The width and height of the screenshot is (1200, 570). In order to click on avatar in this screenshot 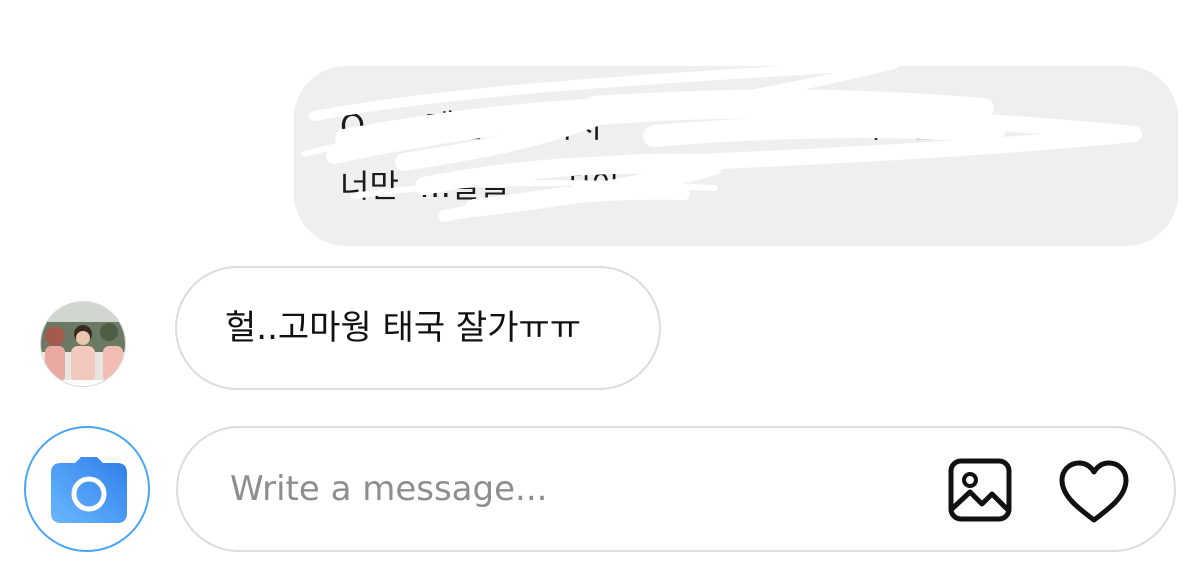, I will do `click(83, 344)`.